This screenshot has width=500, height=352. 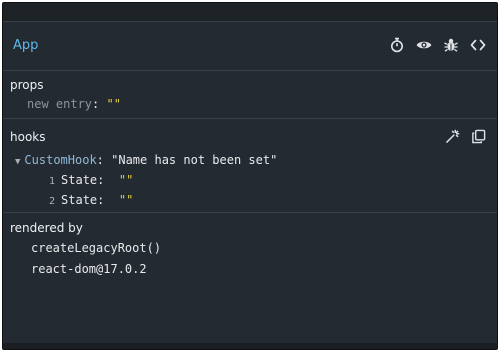 What do you see at coordinates (397, 45) in the screenshot?
I see `stopwatch-icon` at bounding box center [397, 45].